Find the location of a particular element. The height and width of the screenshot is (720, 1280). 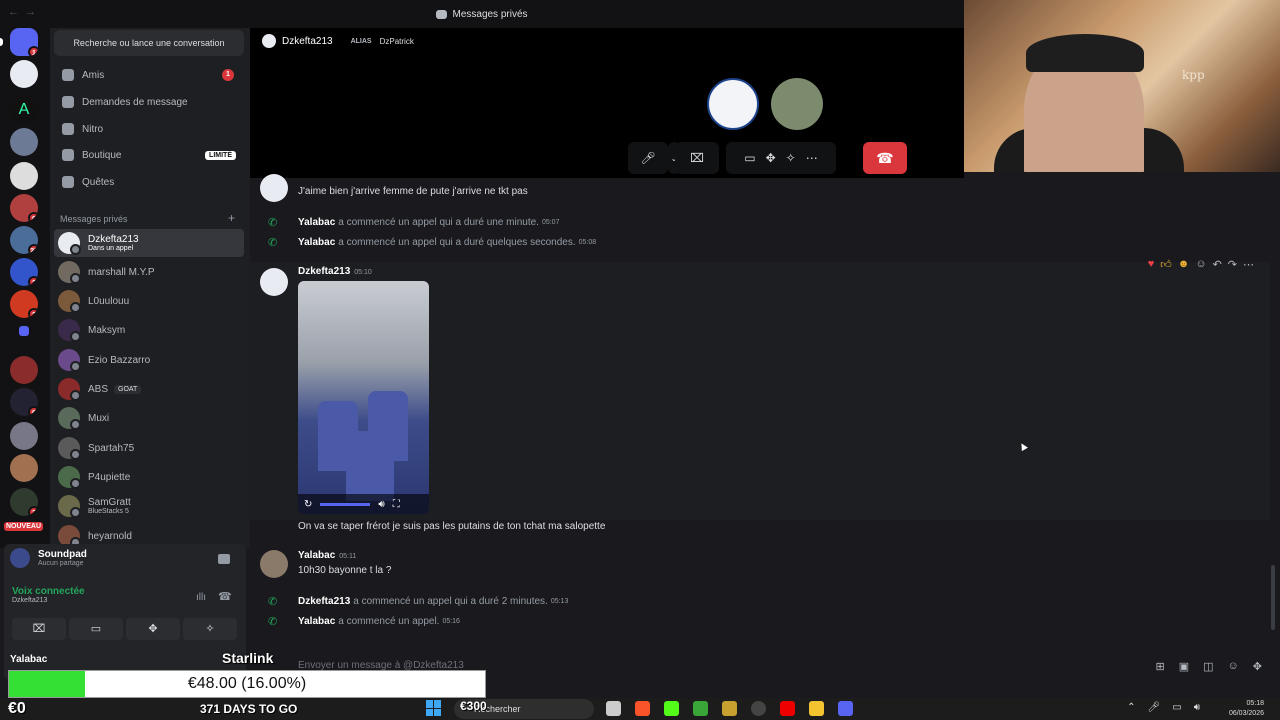

server-icon: 6 is located at coordinates (24, 402).